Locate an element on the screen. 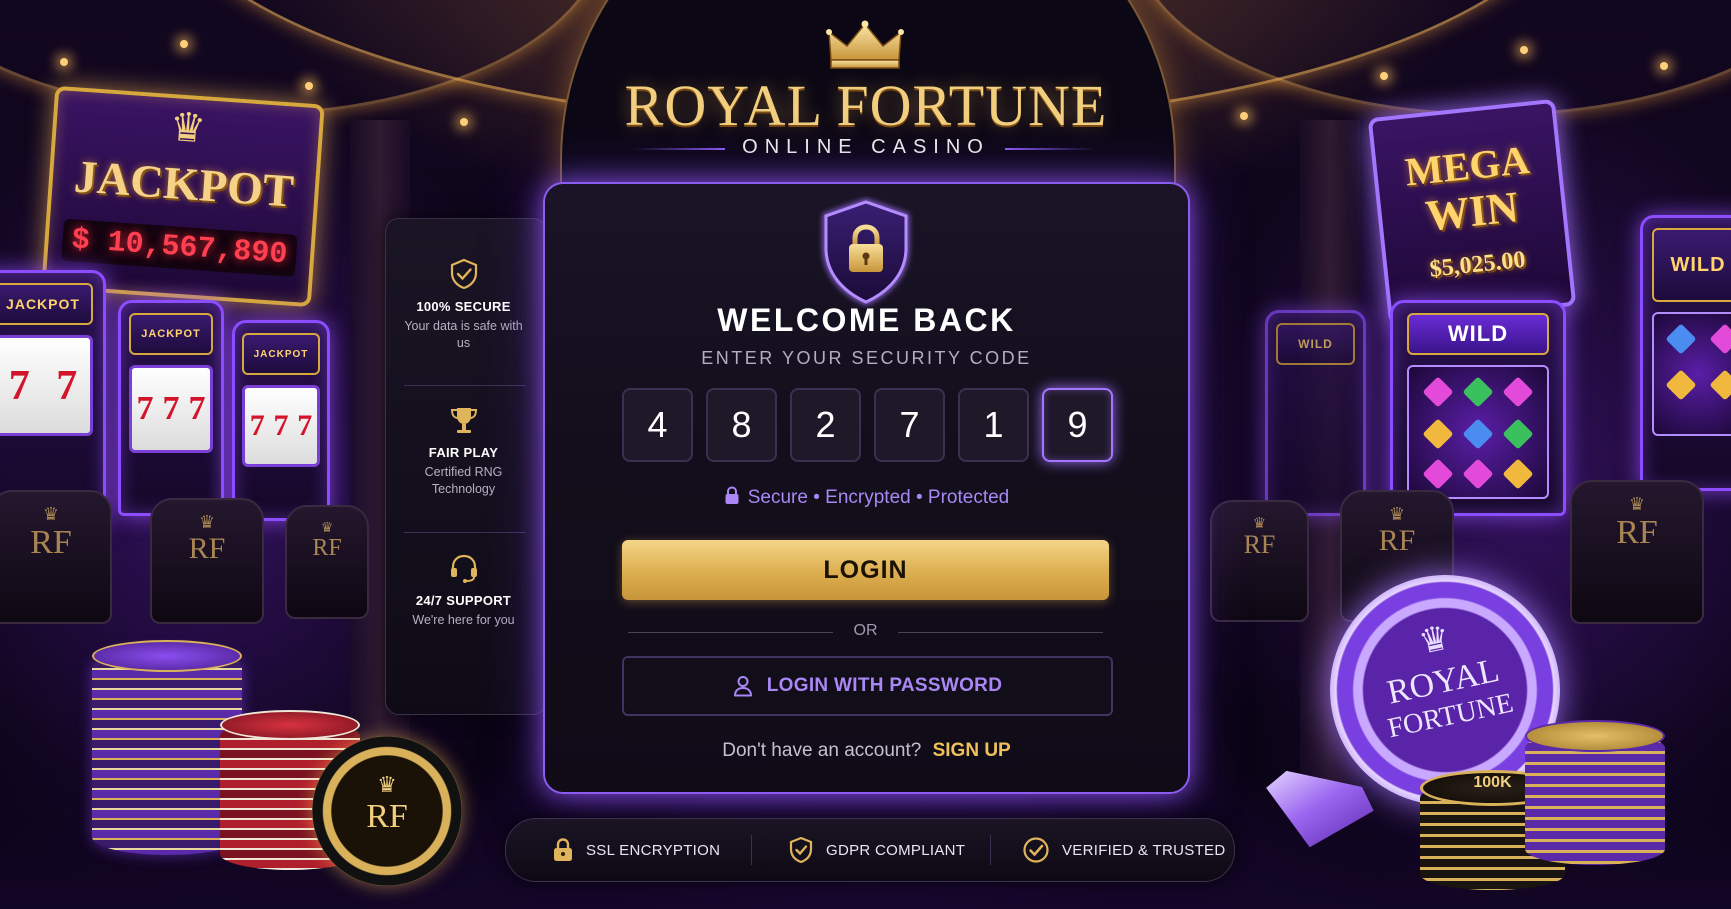  security-note-text: Secure • Encrypted • Protected is located at coordinates (878, 497).